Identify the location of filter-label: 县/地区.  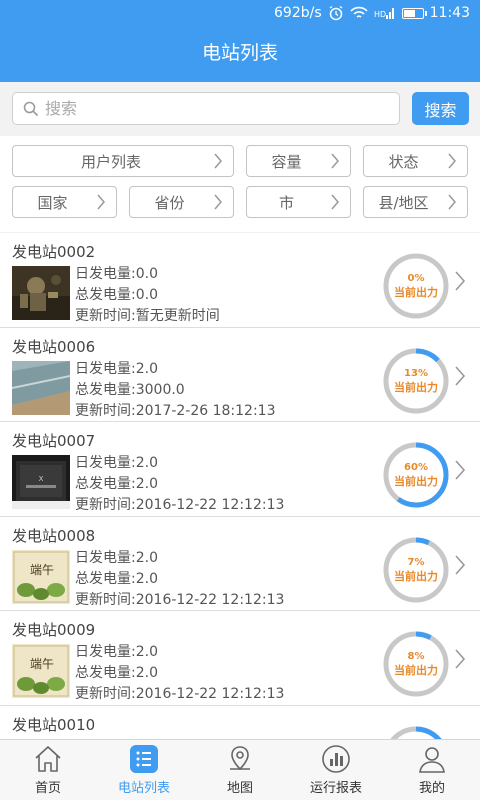
(403, 202).